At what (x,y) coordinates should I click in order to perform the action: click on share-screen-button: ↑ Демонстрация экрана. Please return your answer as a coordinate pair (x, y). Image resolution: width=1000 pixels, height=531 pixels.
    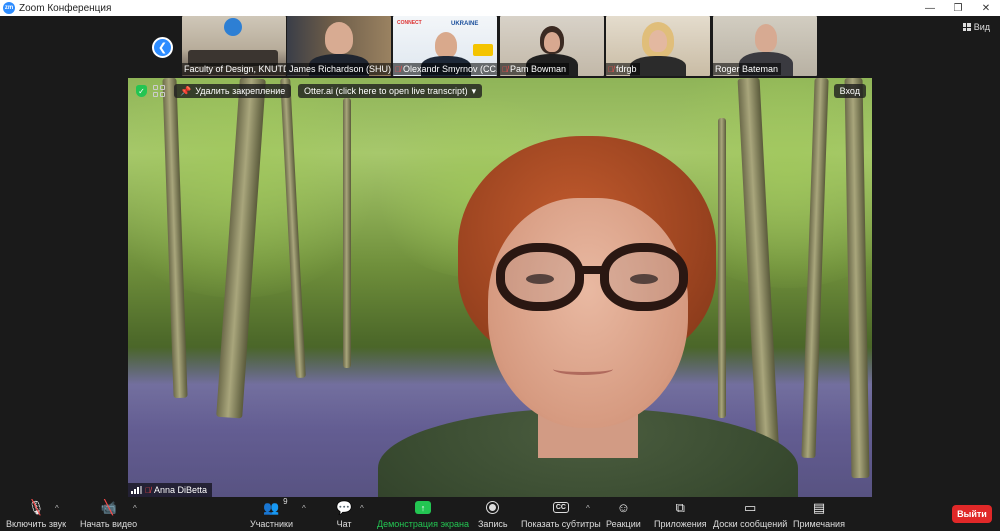
    Looking at the image, I should click on (423, 514).